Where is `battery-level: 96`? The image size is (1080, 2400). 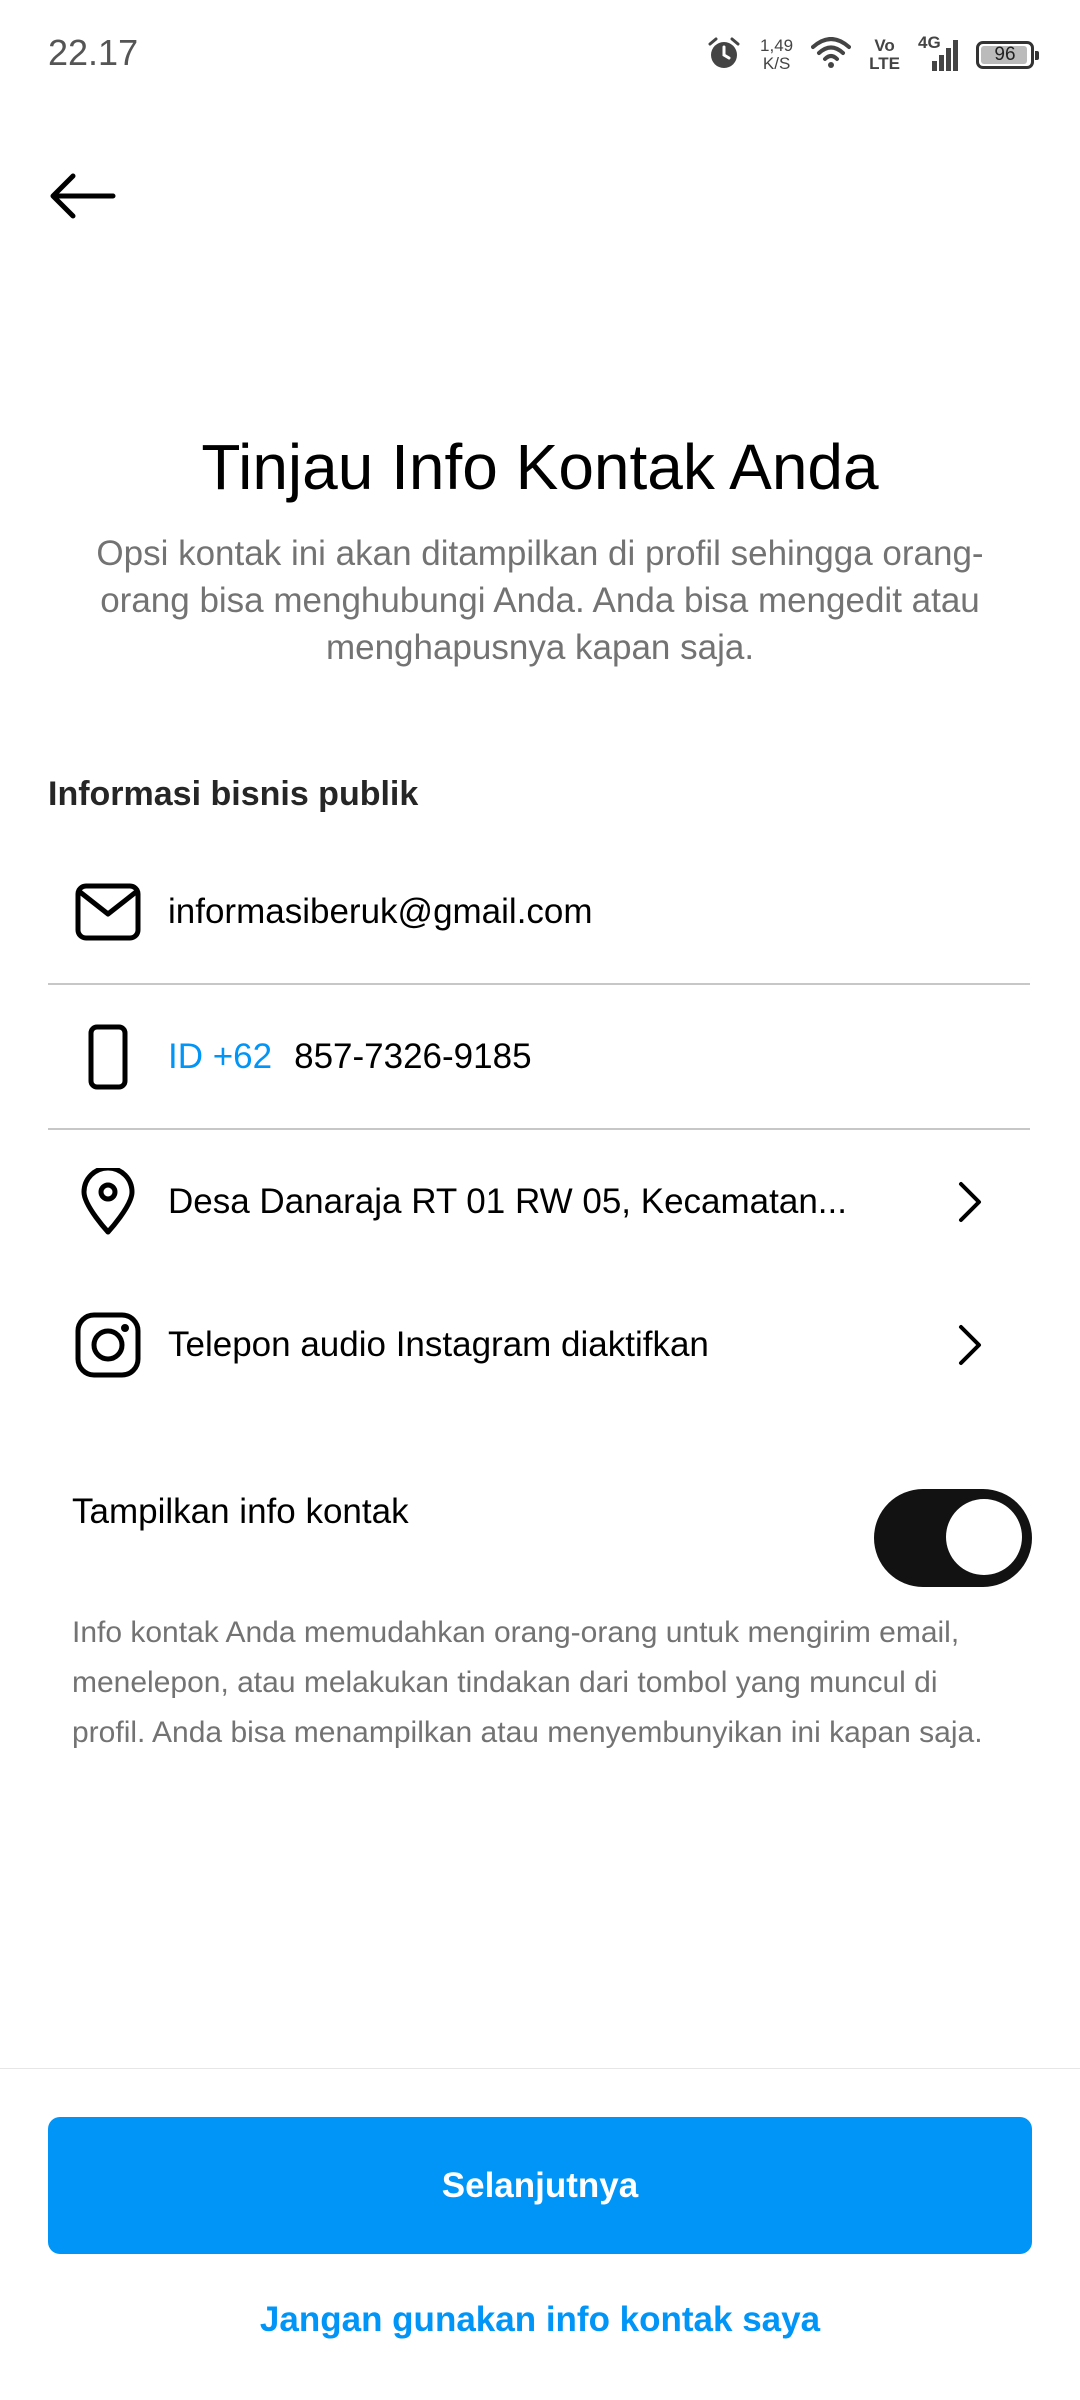 battery-level: 96 is located at coordinates (1005, 54).